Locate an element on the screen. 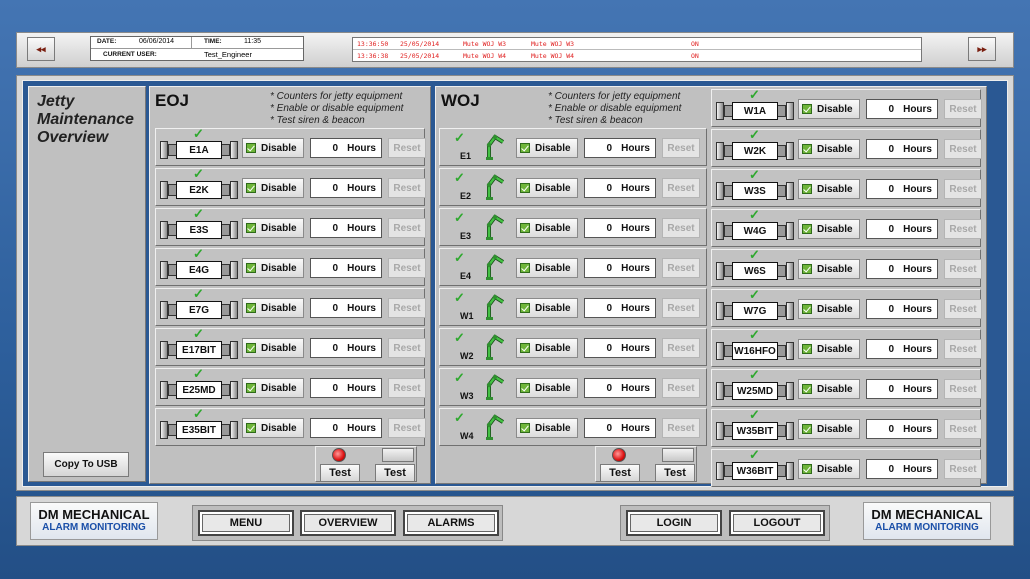 The image size is (1030, 579). eoj-1-tag: E2K is located at coordinates (199, 190).